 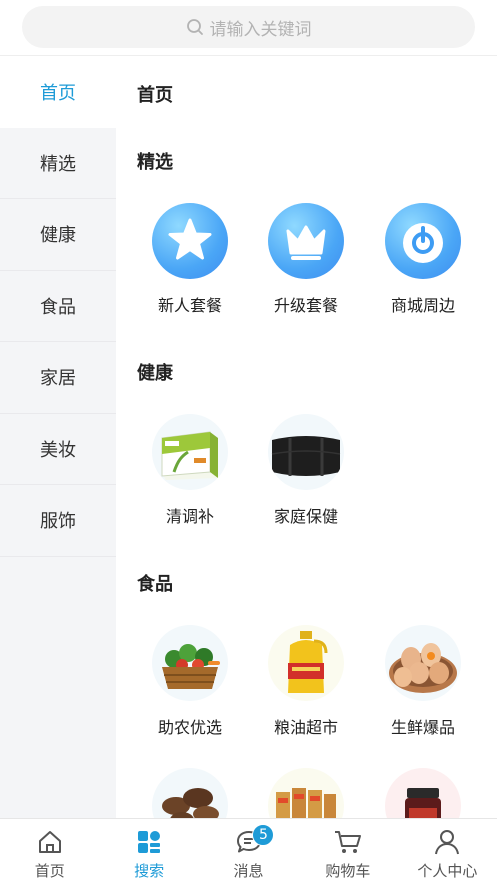 I want to click on oil-bottle-image, so click(x=306, y=663).